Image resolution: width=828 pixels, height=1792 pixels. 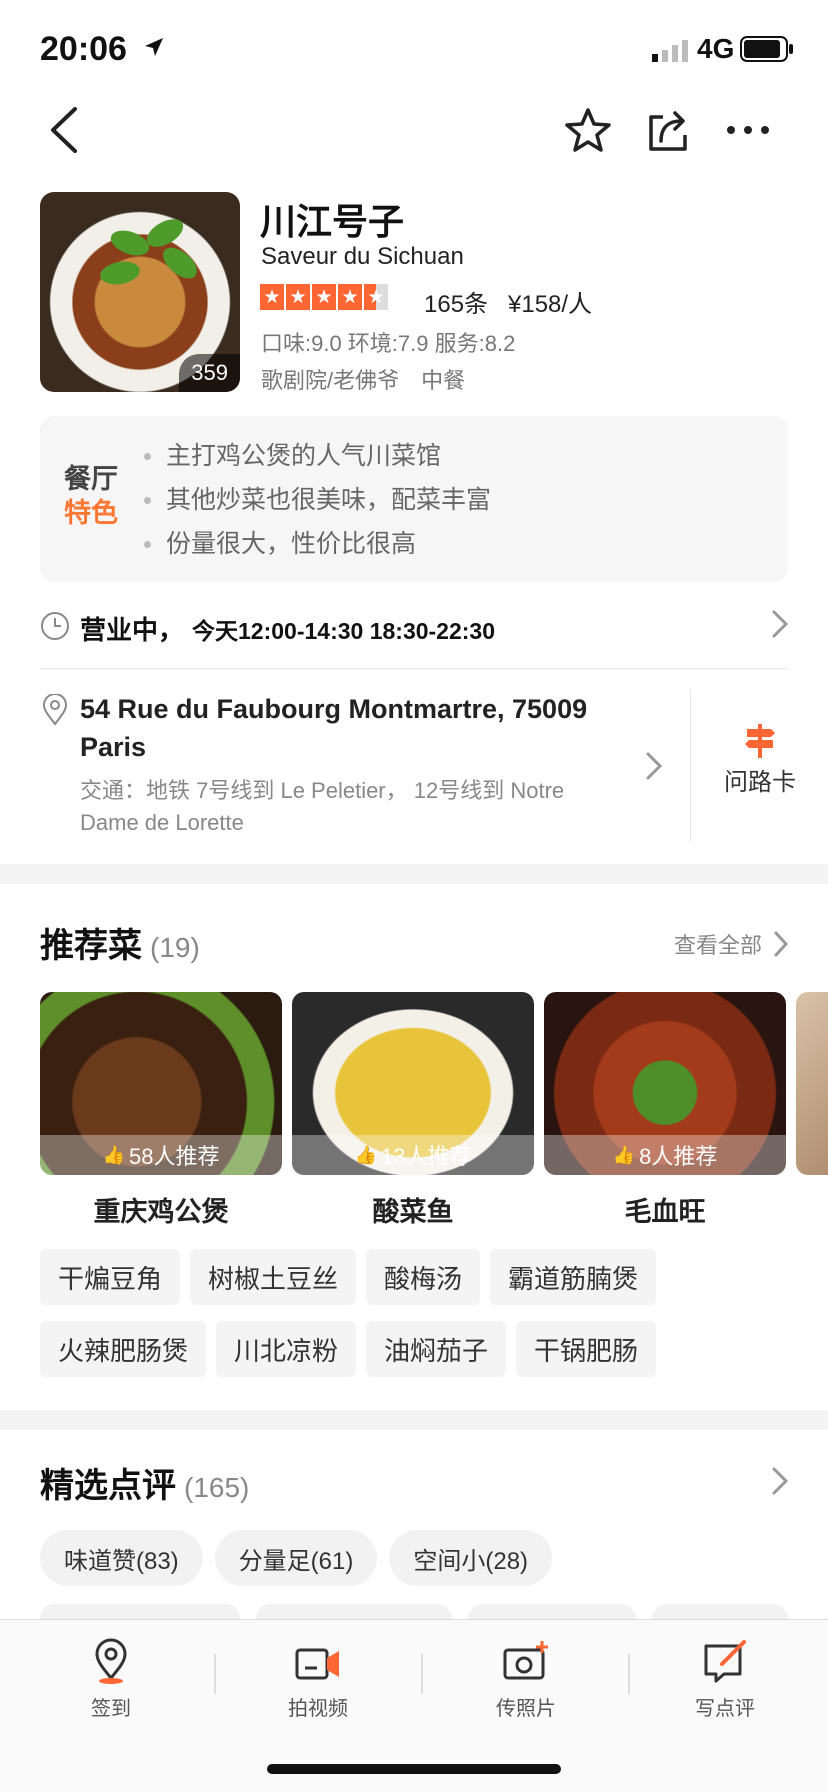 What do you see at coordinates (414, 50) in the screenshot?
I see `status-bar: 20:06 4G` at bounding box center [414, 50].